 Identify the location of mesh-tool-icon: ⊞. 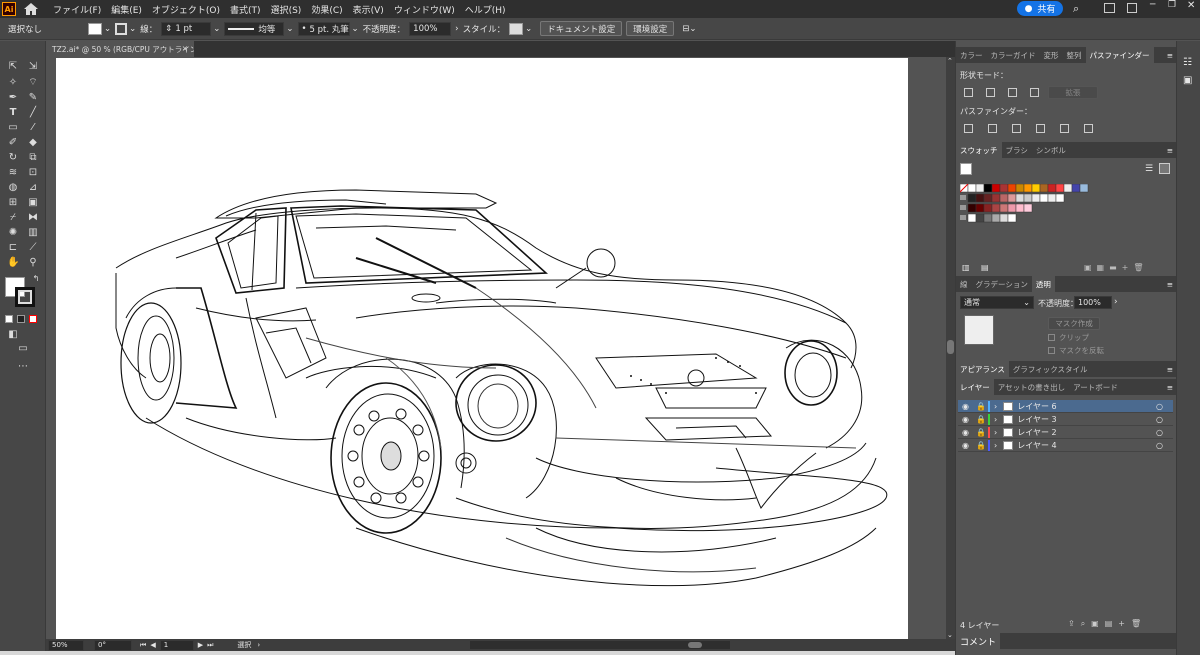
(13, 203).